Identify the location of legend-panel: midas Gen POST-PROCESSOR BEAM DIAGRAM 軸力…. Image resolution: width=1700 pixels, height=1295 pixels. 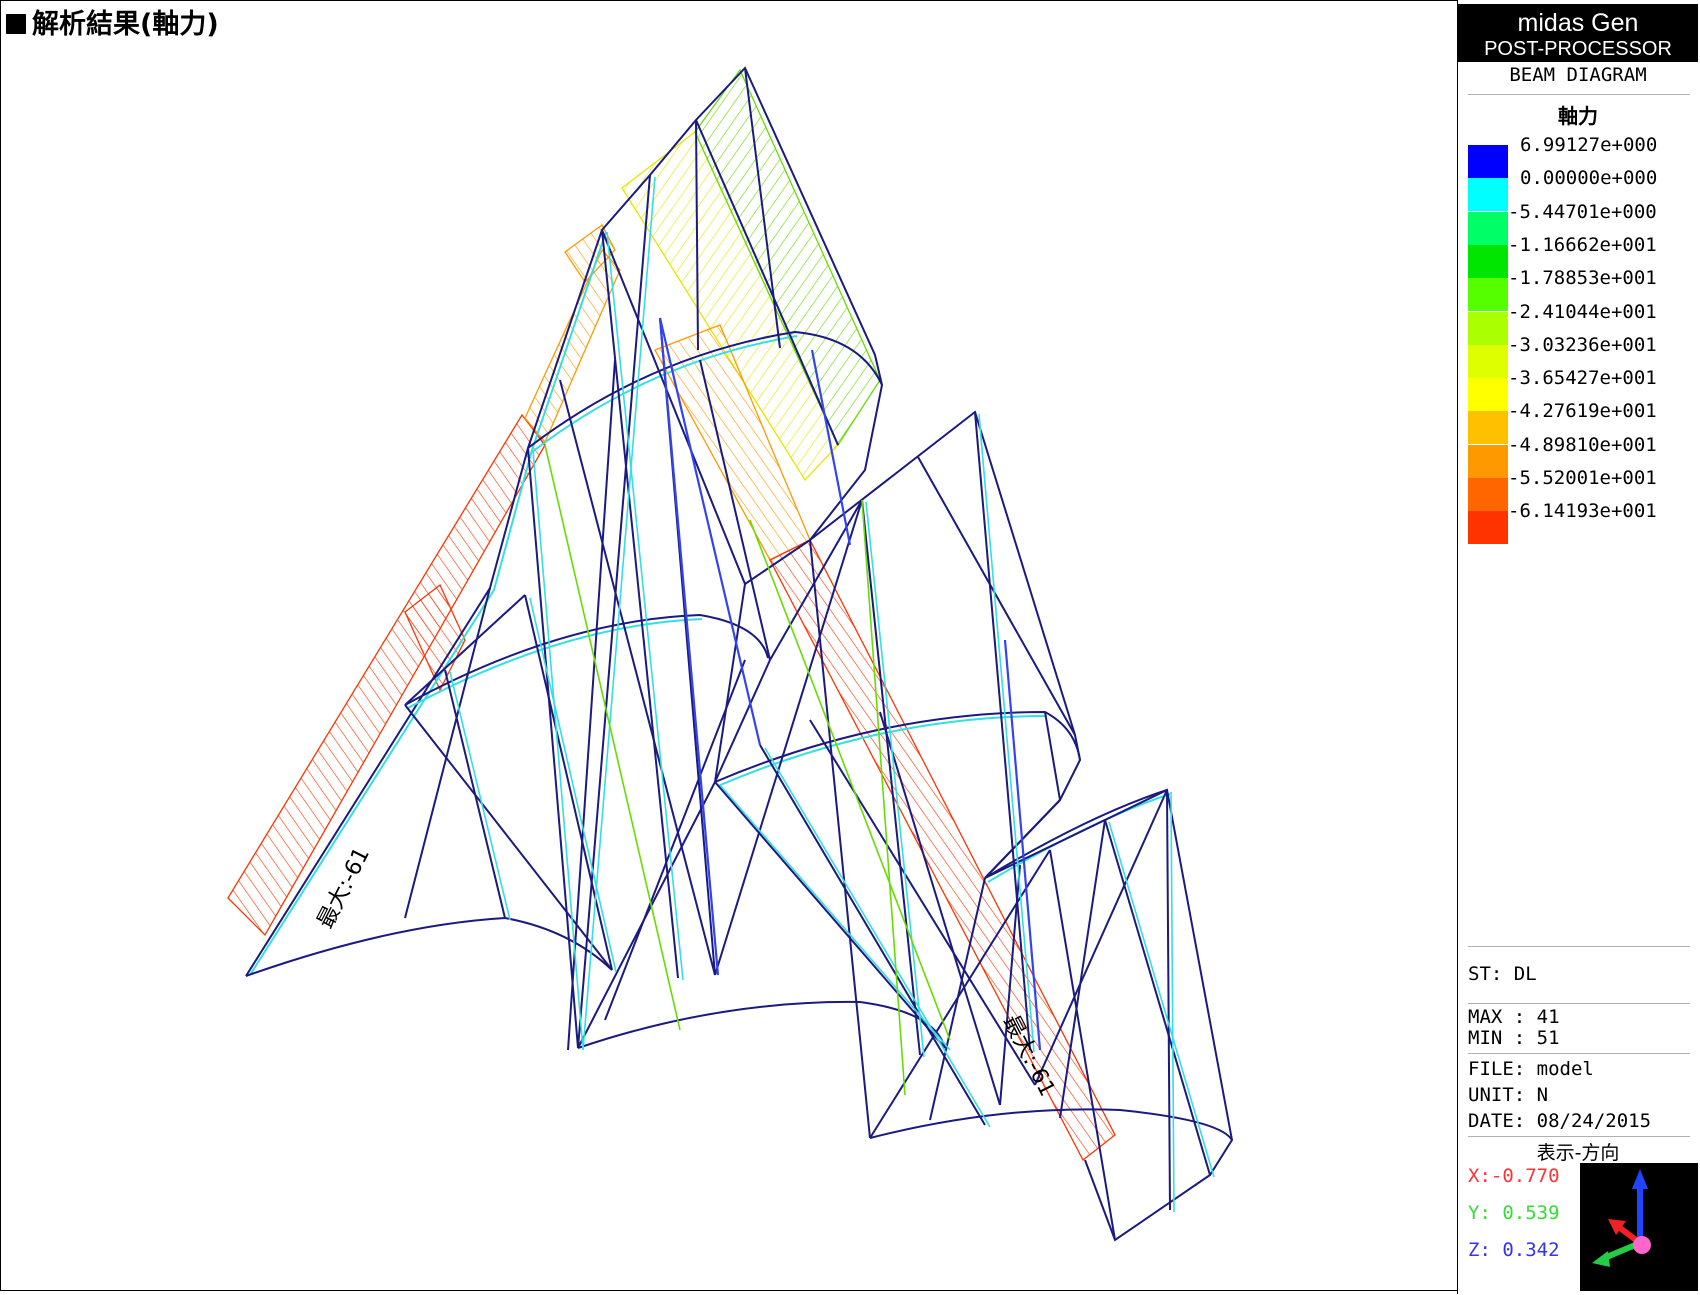
(1578, 647).